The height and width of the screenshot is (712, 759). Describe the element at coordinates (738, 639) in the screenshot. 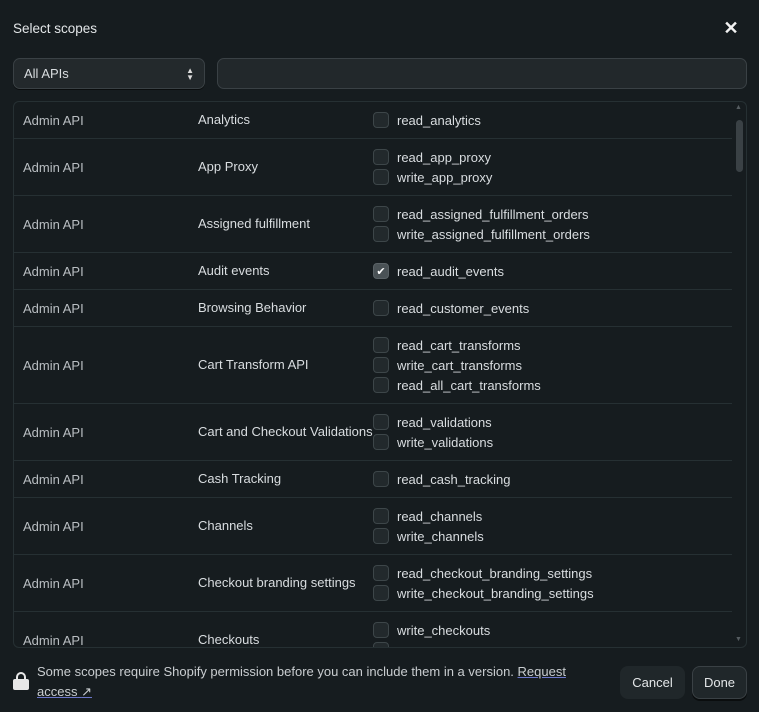

I see `scroll-down-icon: ▼` at that location.